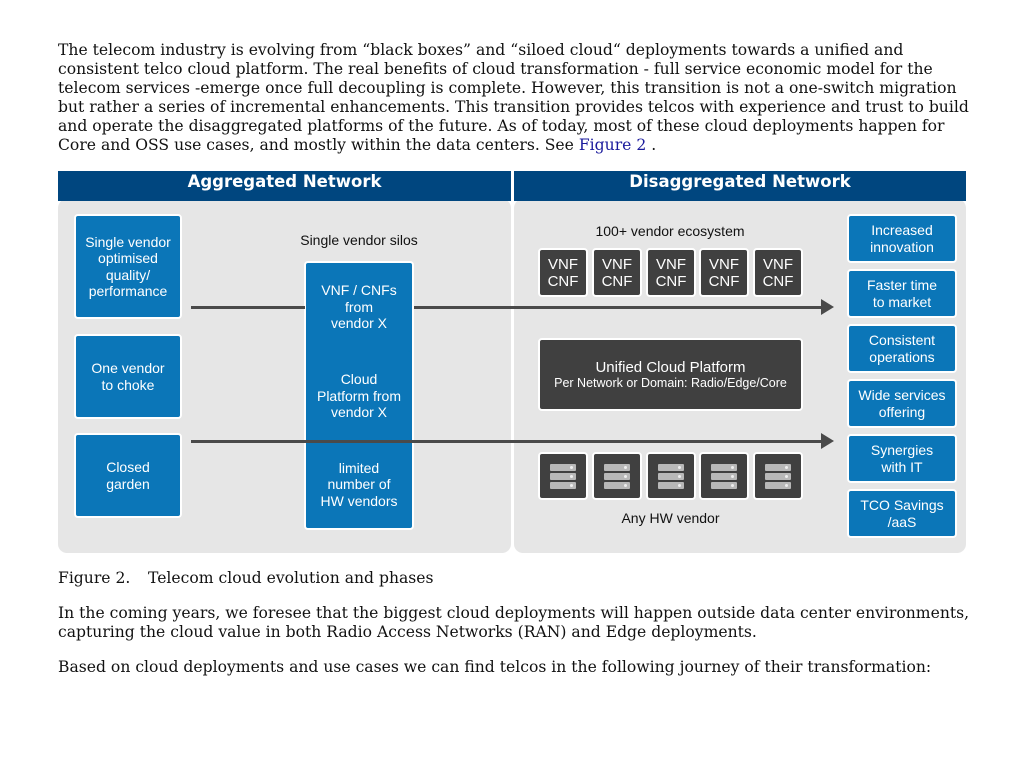  I want to click on benefit-synergies-it: Synergies with IT, so click(902, 458).